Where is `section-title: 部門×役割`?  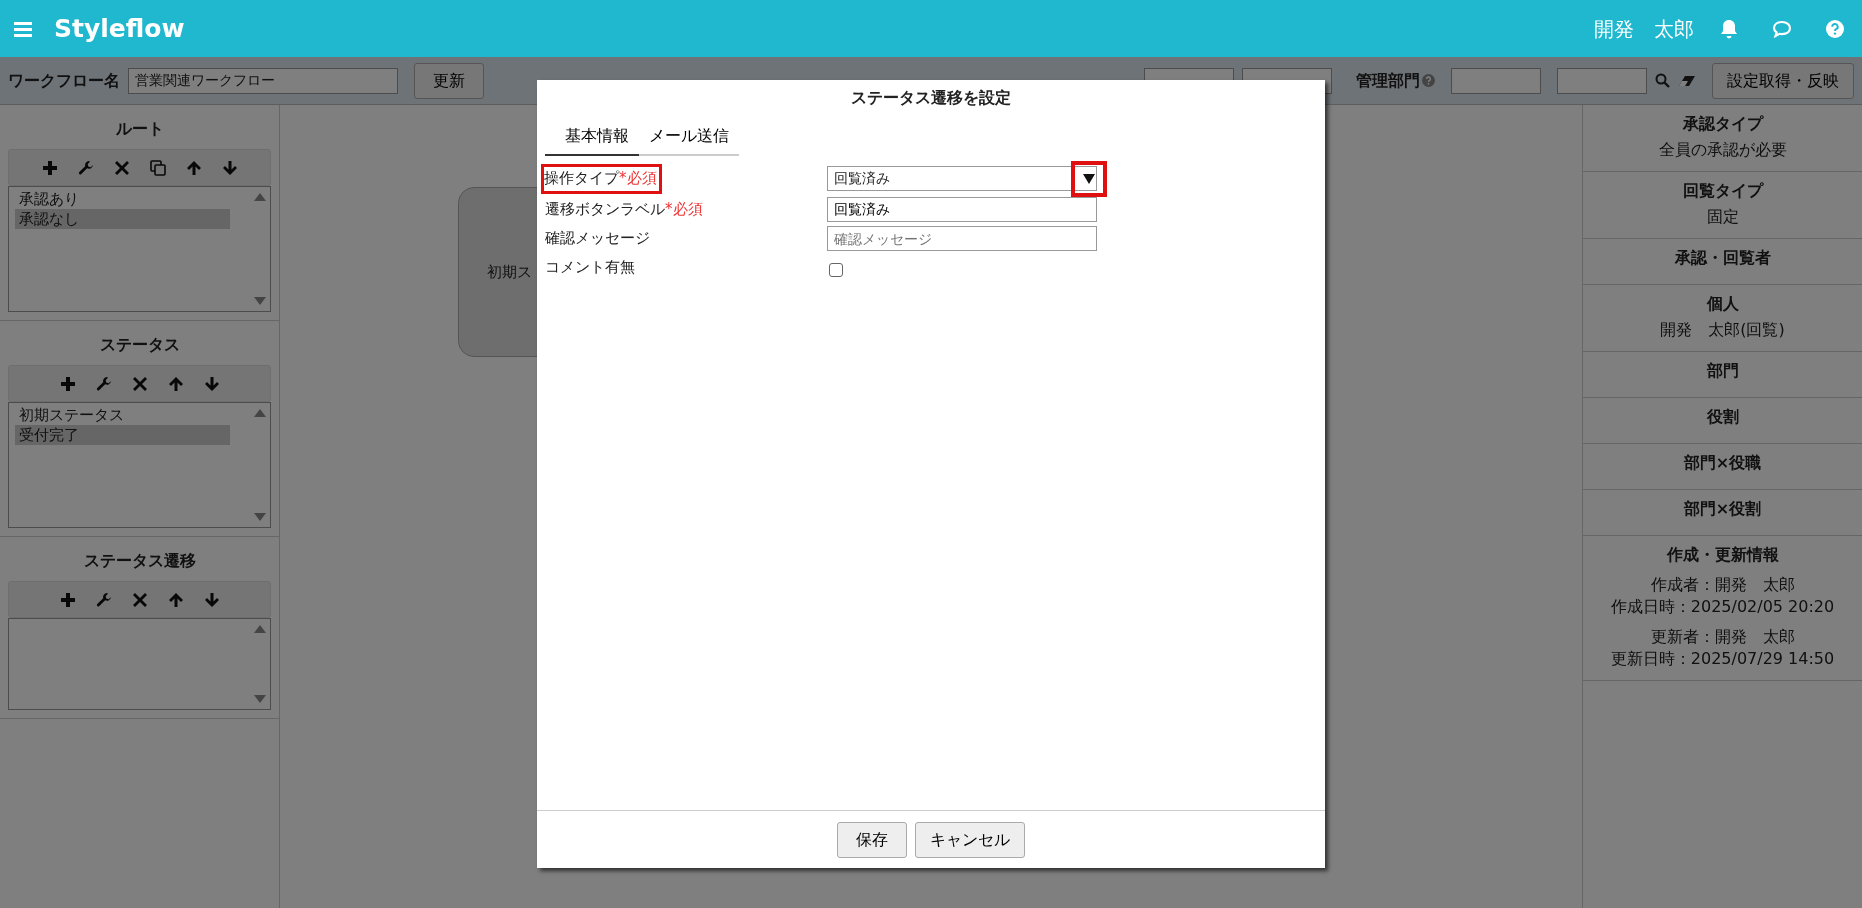 section-title: 部門×役割 is located at coordinates (1722, 509).